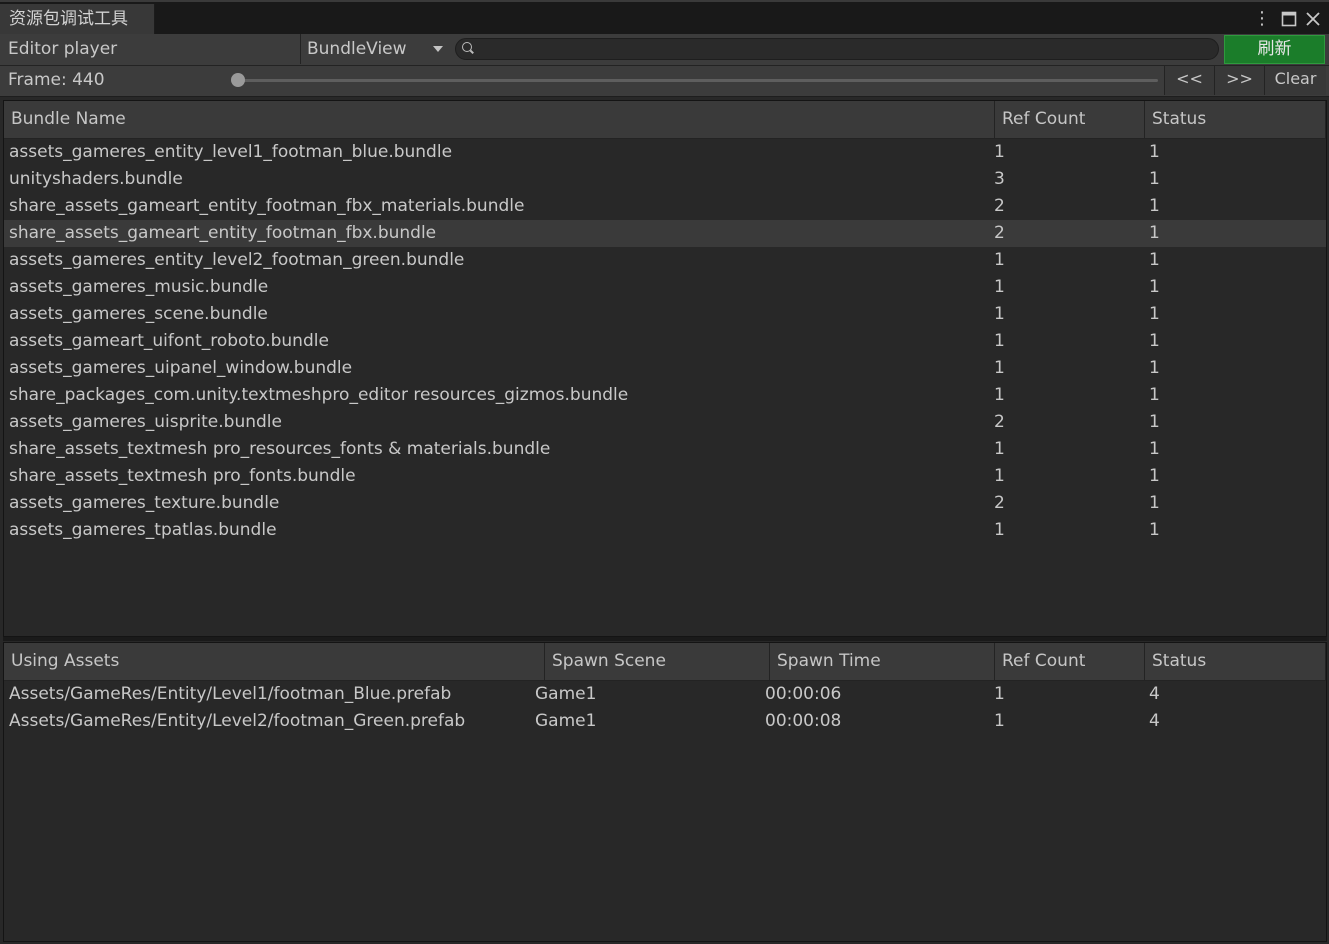 Image resolution: width=1329 pixels, height=944 pixels. I want to click on tab-bar: 资源包调试工具 ⋮, so click(664, 18).